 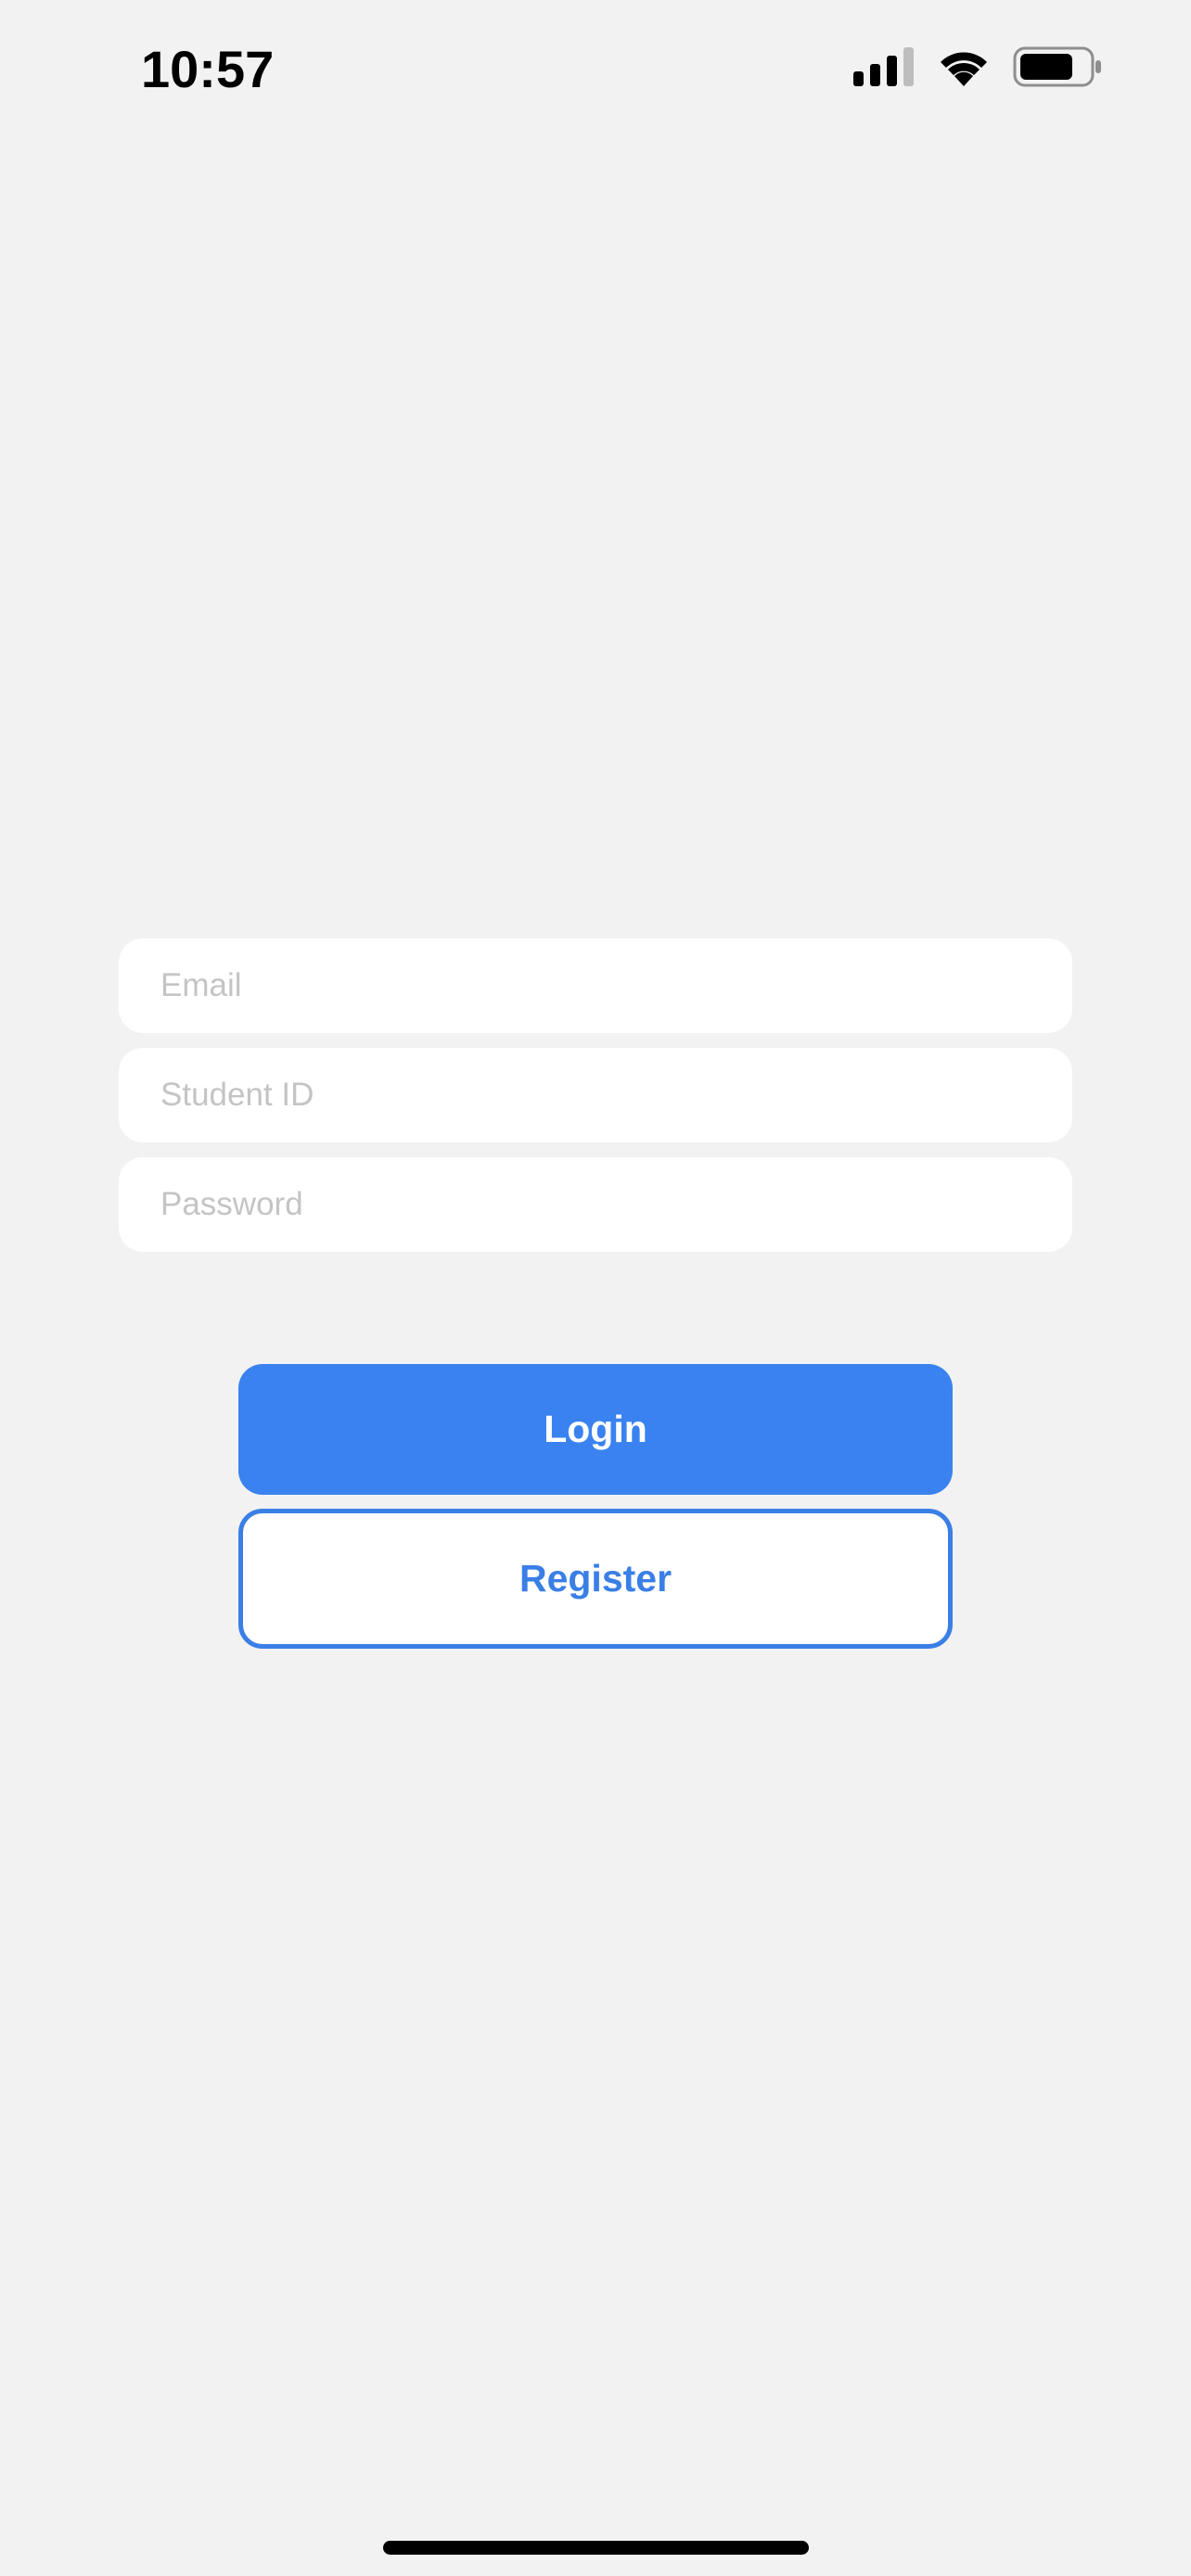 I want to click on student-id-input, so click(x=595, y=1095).